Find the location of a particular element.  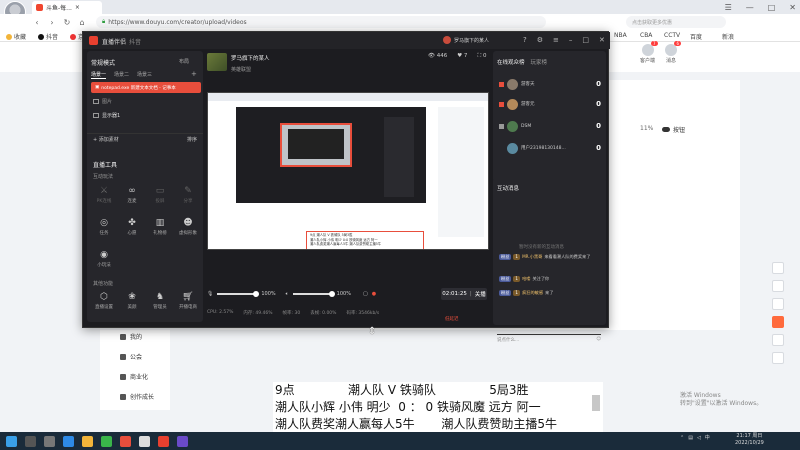

record-icon: ● is located at coordinates (374, 294).